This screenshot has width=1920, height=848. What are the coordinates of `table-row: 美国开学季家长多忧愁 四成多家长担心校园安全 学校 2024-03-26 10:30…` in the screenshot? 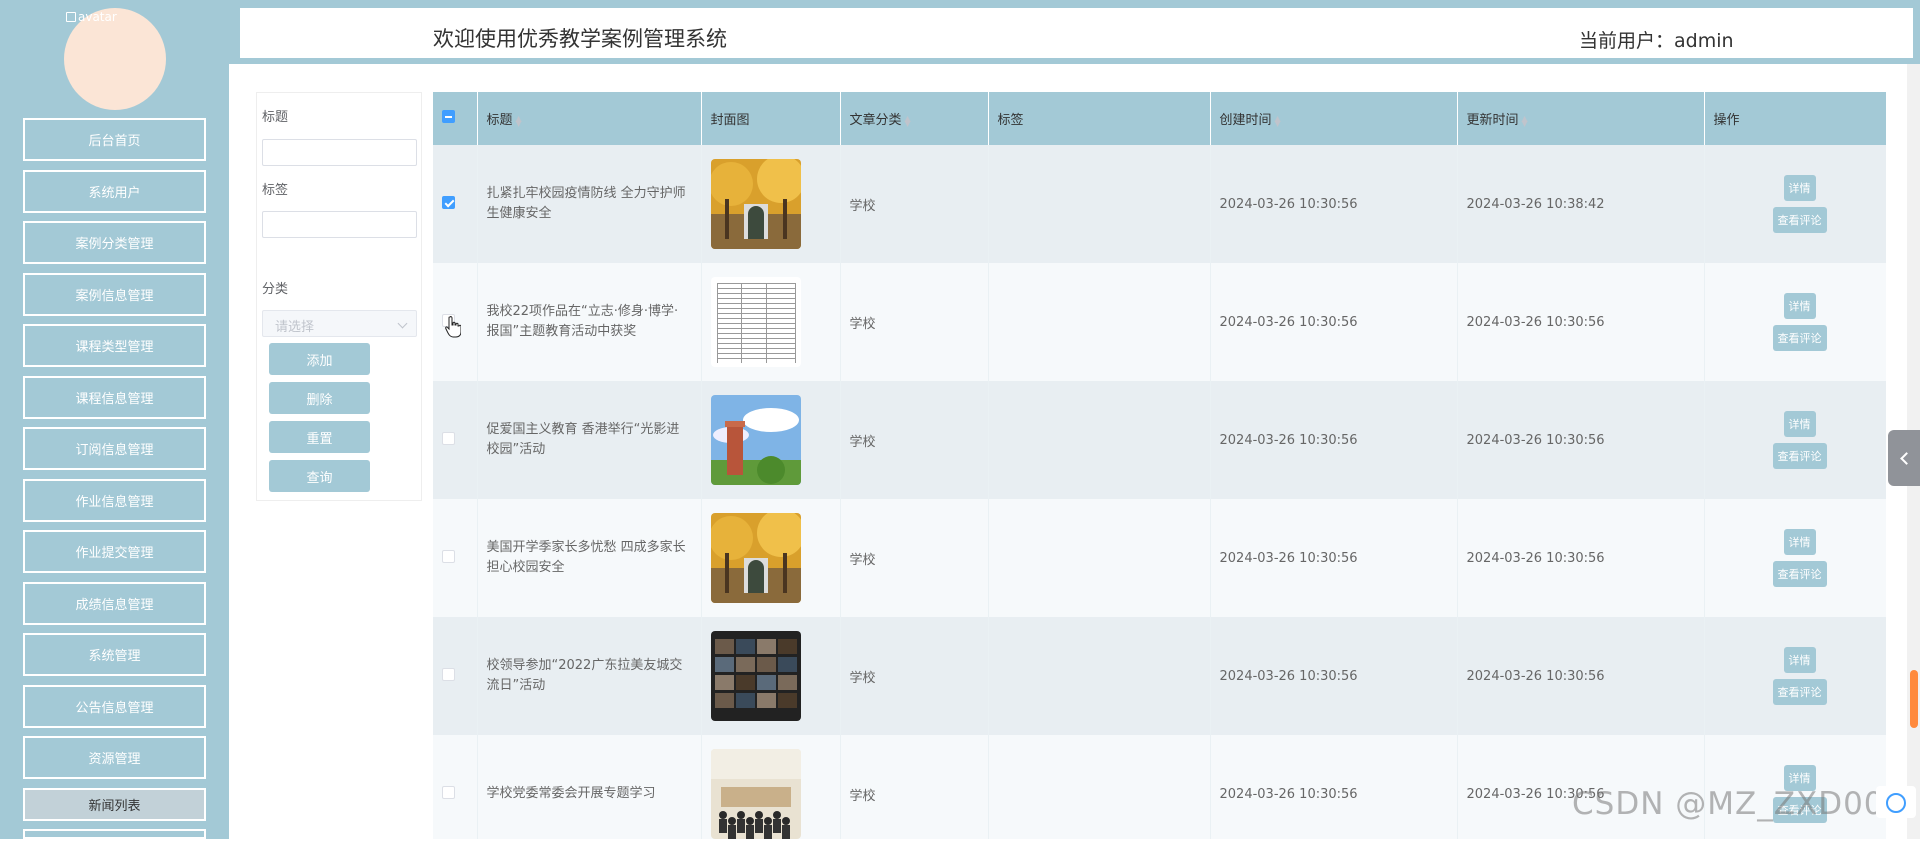 It's located at (1159, 558).